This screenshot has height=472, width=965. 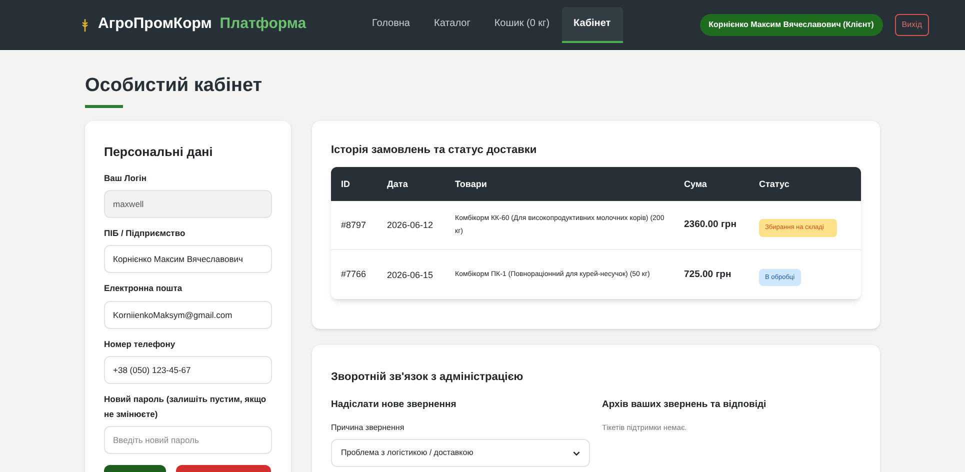 I want to click on field-label: Причина звернення, so click(x=368, y=428).